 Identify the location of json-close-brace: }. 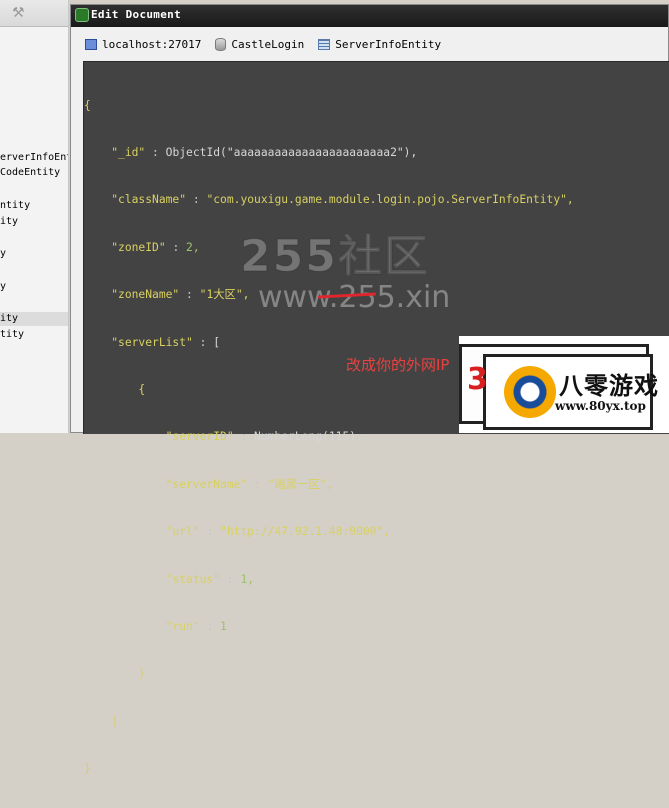
(87, 769).